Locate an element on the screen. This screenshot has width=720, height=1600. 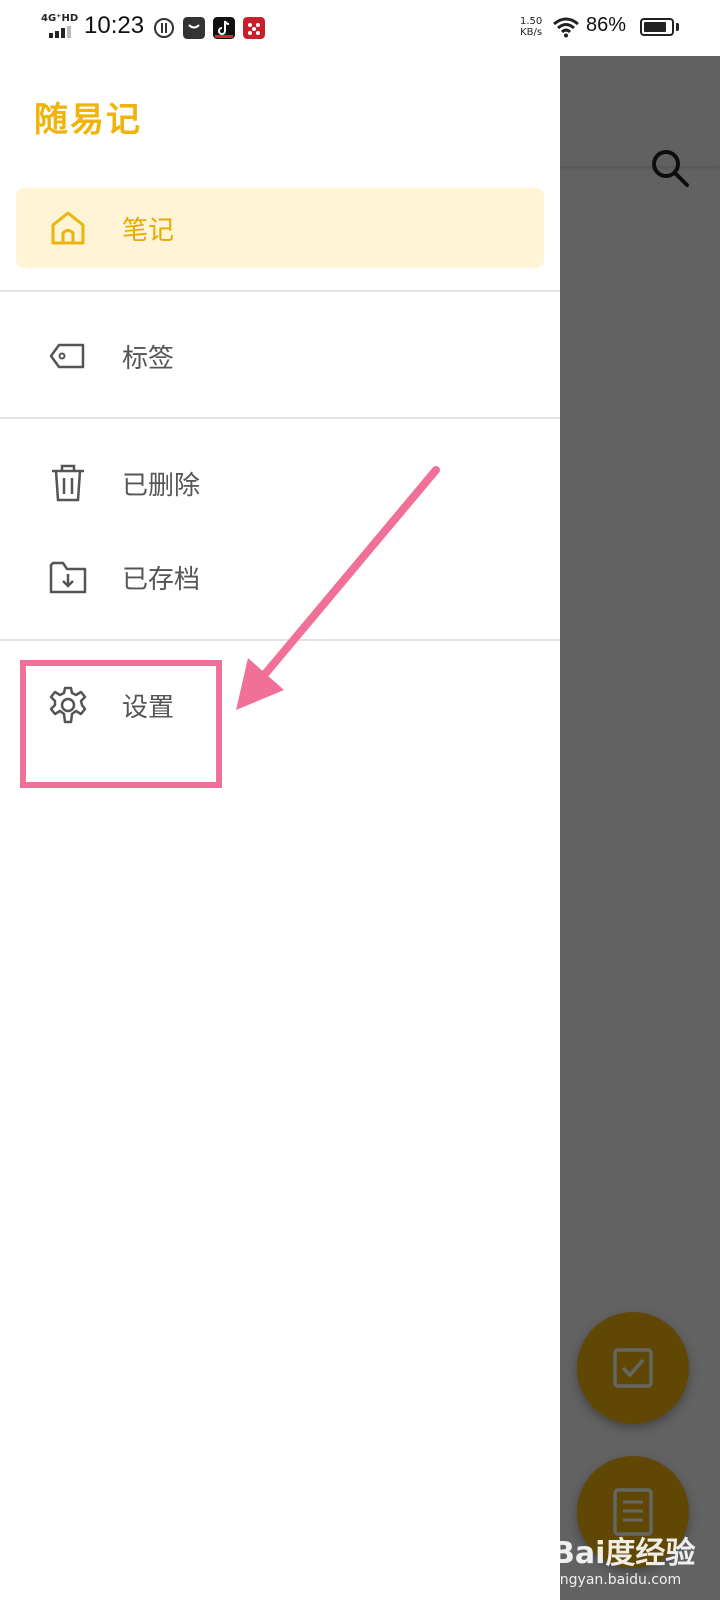
annotation-arrow is located at coordinates (338, 588).